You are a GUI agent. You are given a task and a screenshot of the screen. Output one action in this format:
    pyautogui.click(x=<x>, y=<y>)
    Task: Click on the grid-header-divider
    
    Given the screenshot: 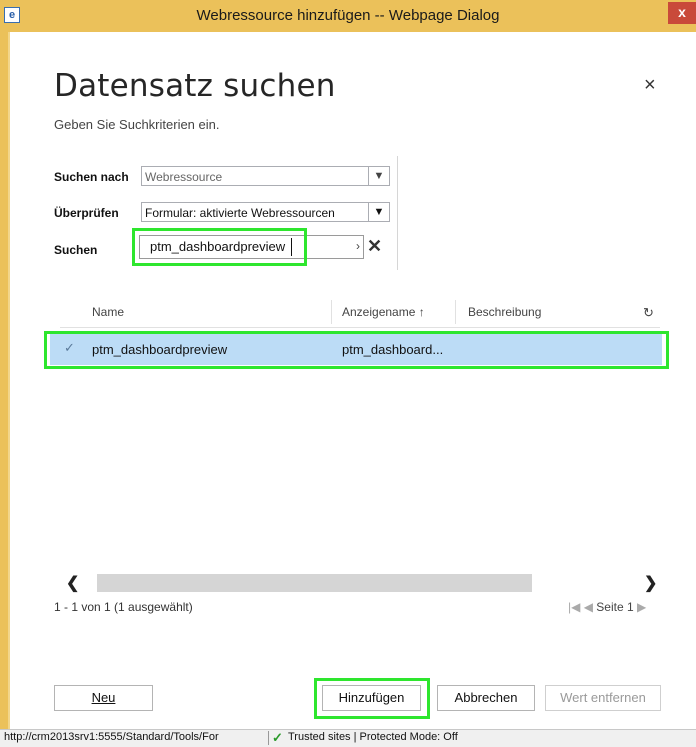 What is the action you would take?
    pyautogui.click(x=360, y=327)
    